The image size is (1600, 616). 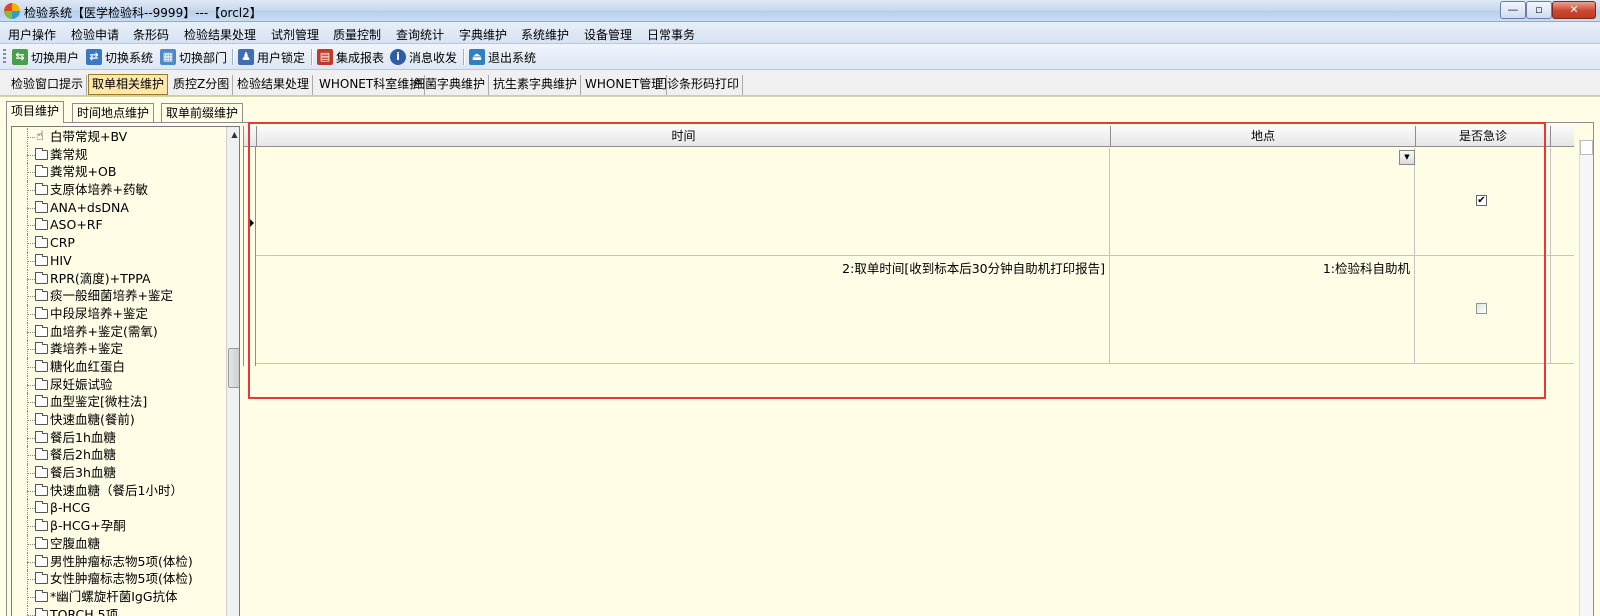 I want to click on current-row-pointer-icon, so click(x=251, y=223).